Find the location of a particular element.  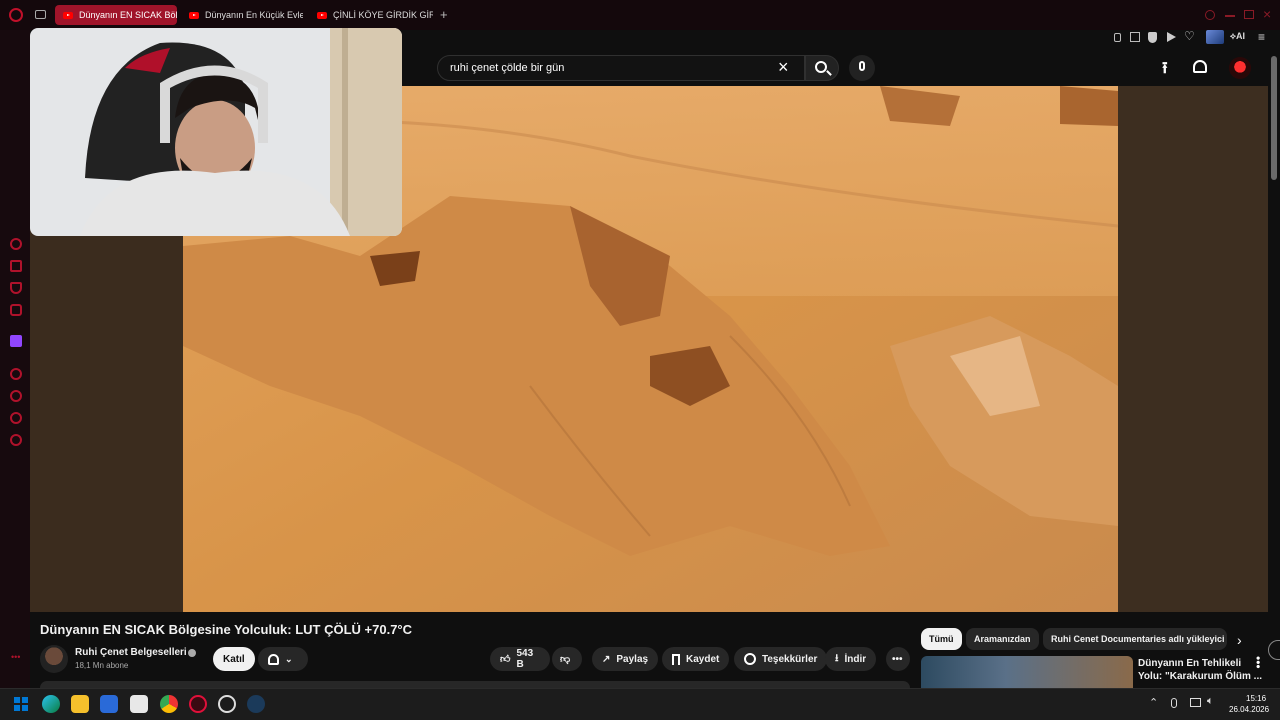

chip-label: Aramanızdan is located at coordinates (1002, 639).